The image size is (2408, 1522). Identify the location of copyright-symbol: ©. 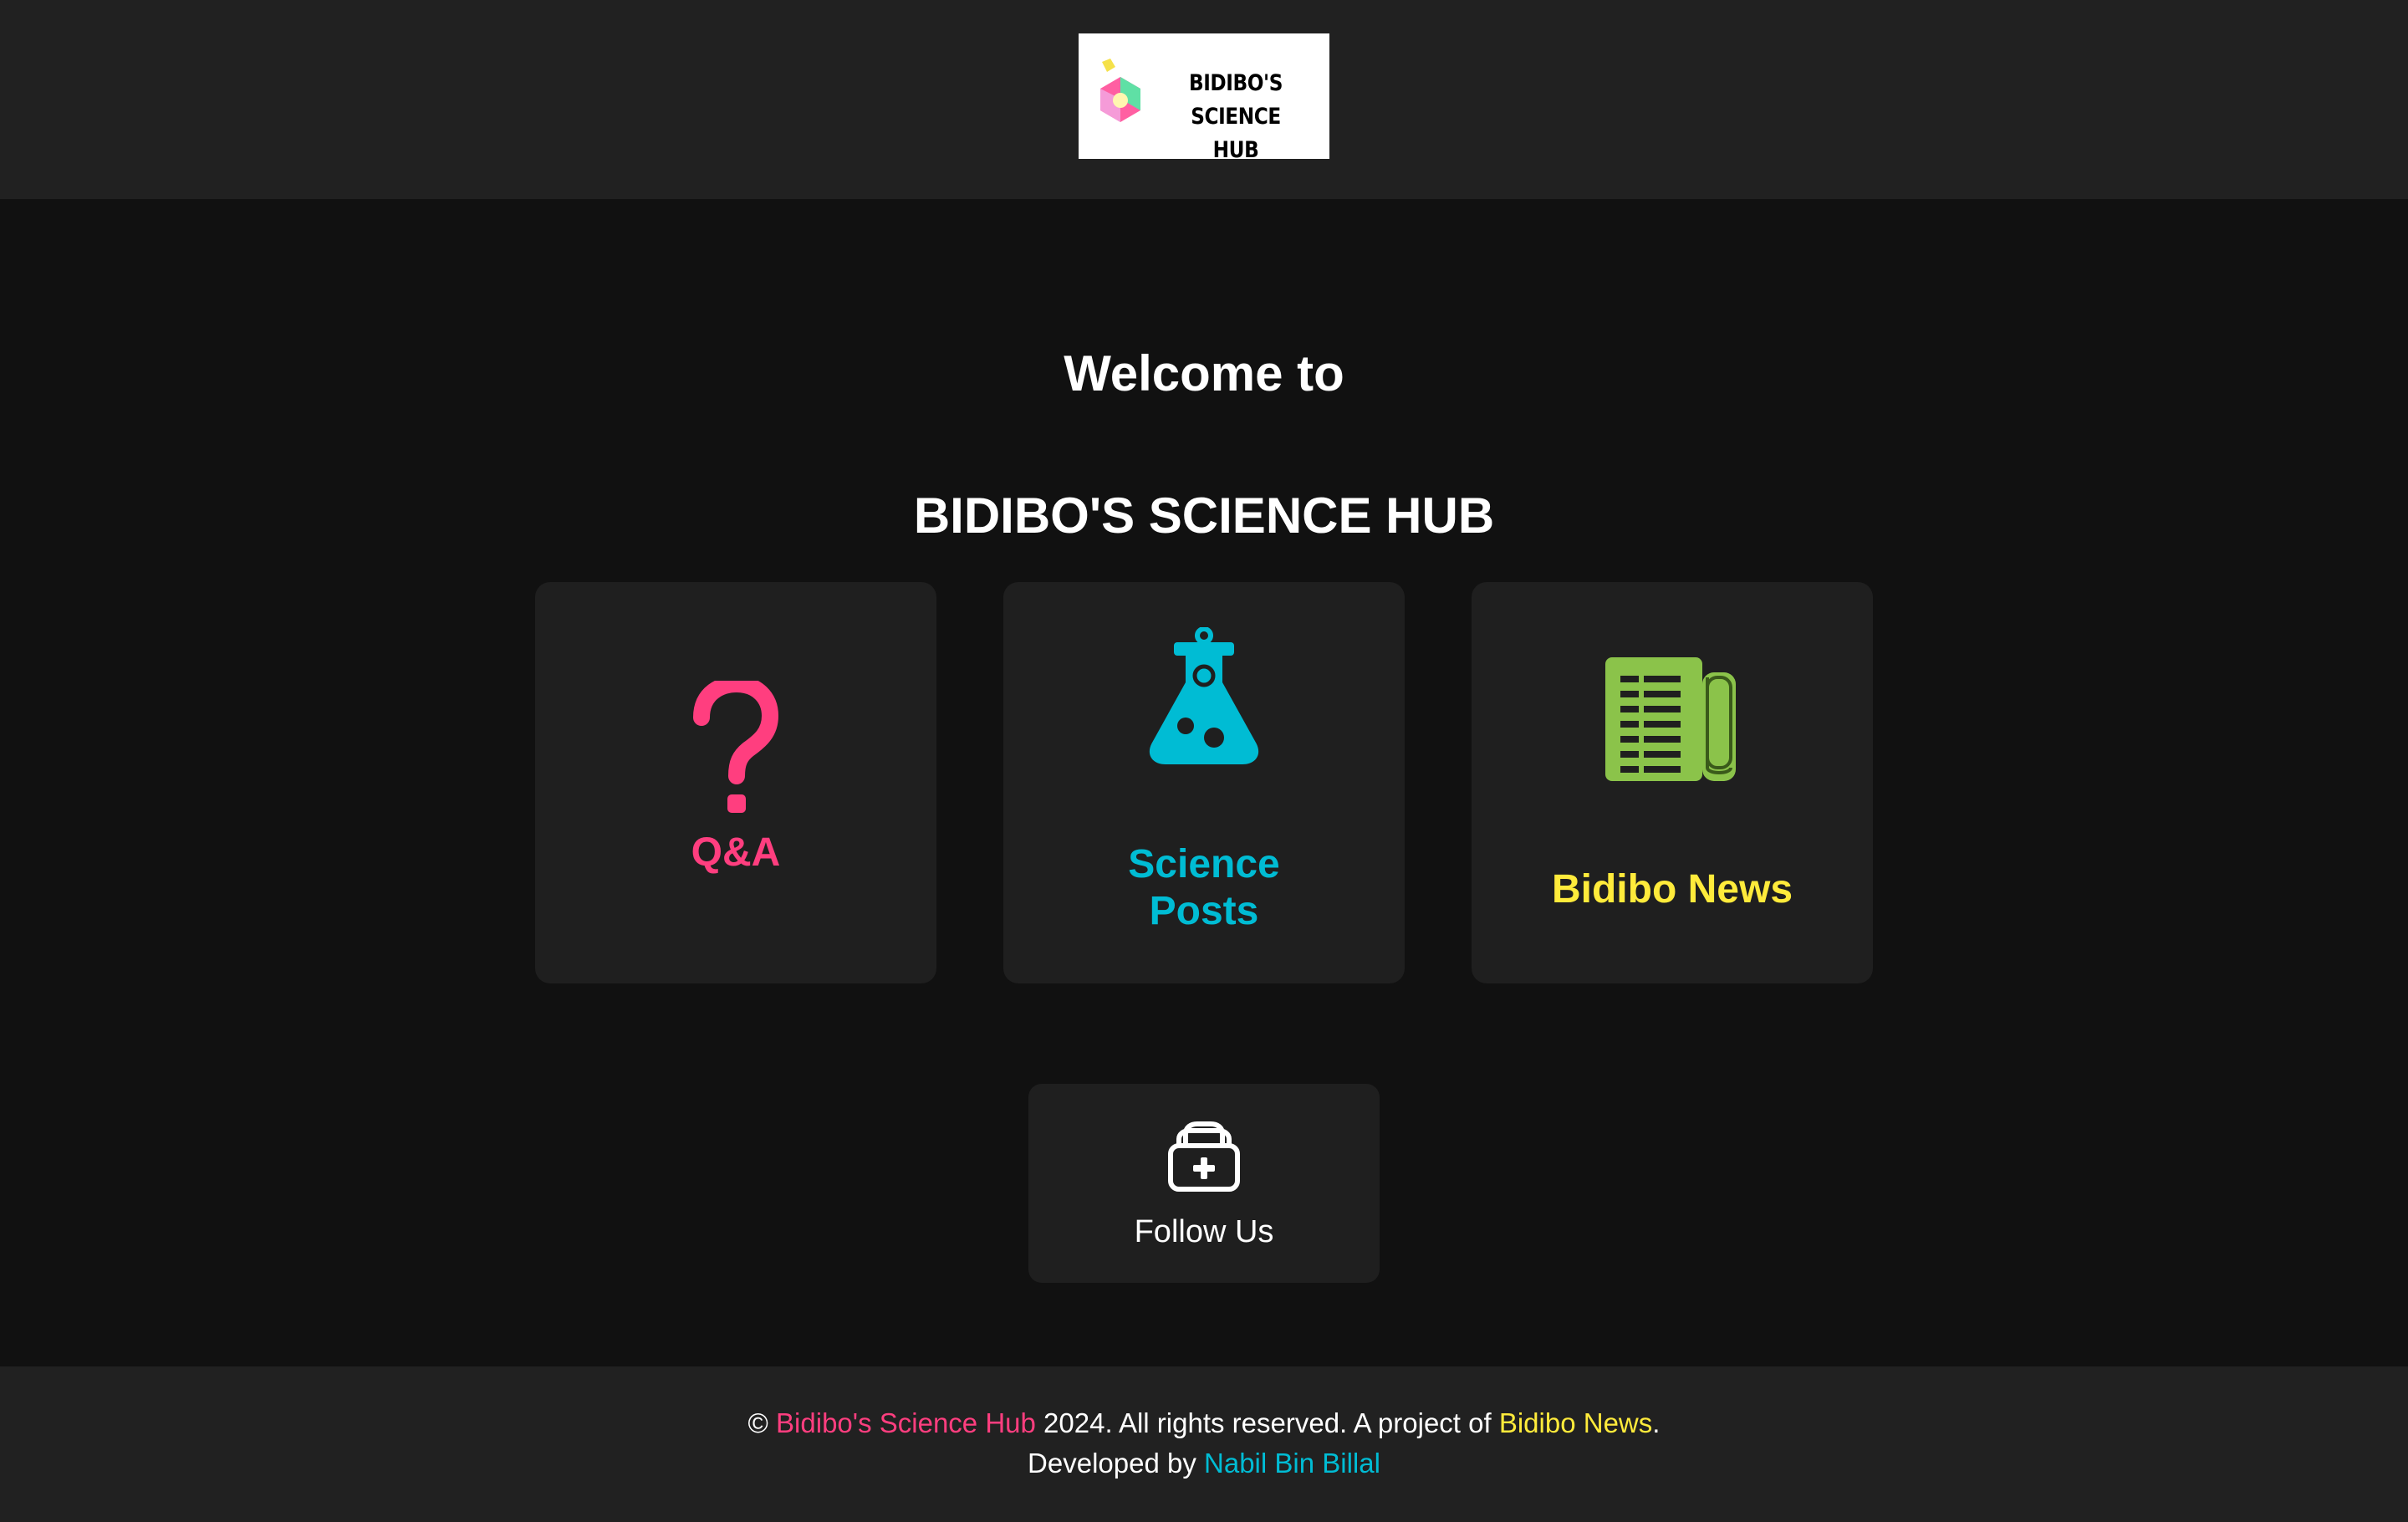
(757, 1422).